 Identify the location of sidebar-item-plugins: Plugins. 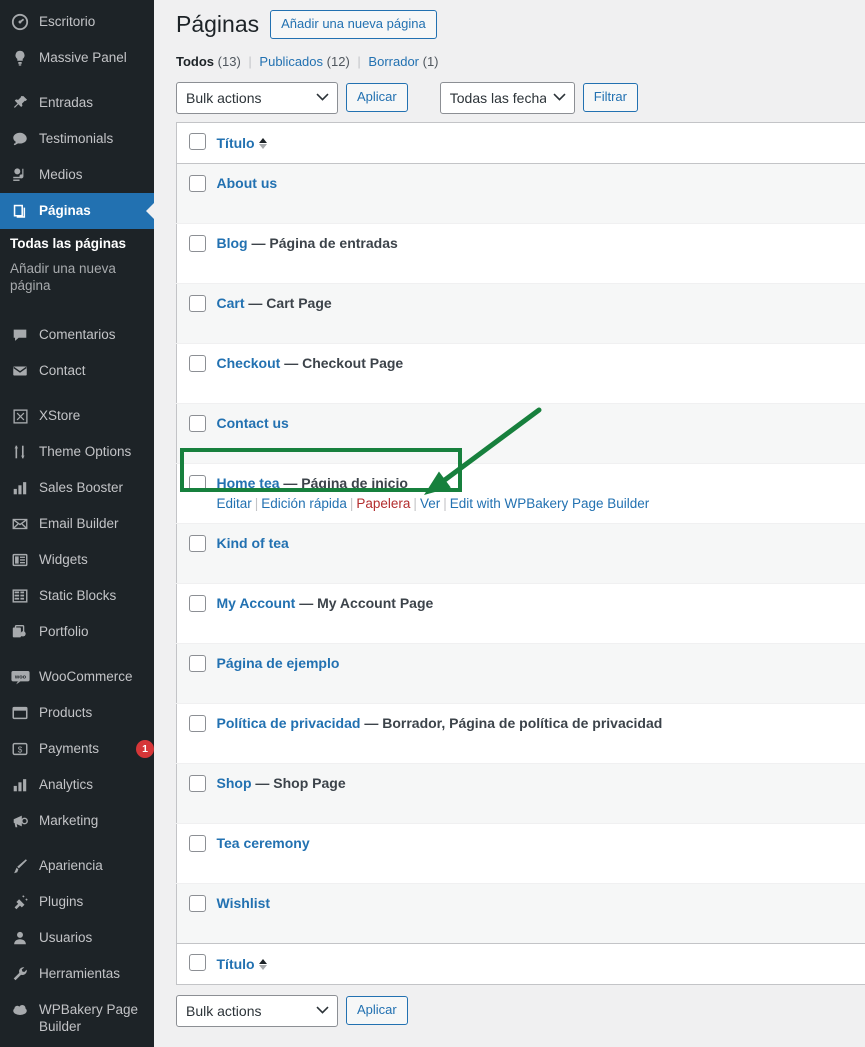
(77, 902).